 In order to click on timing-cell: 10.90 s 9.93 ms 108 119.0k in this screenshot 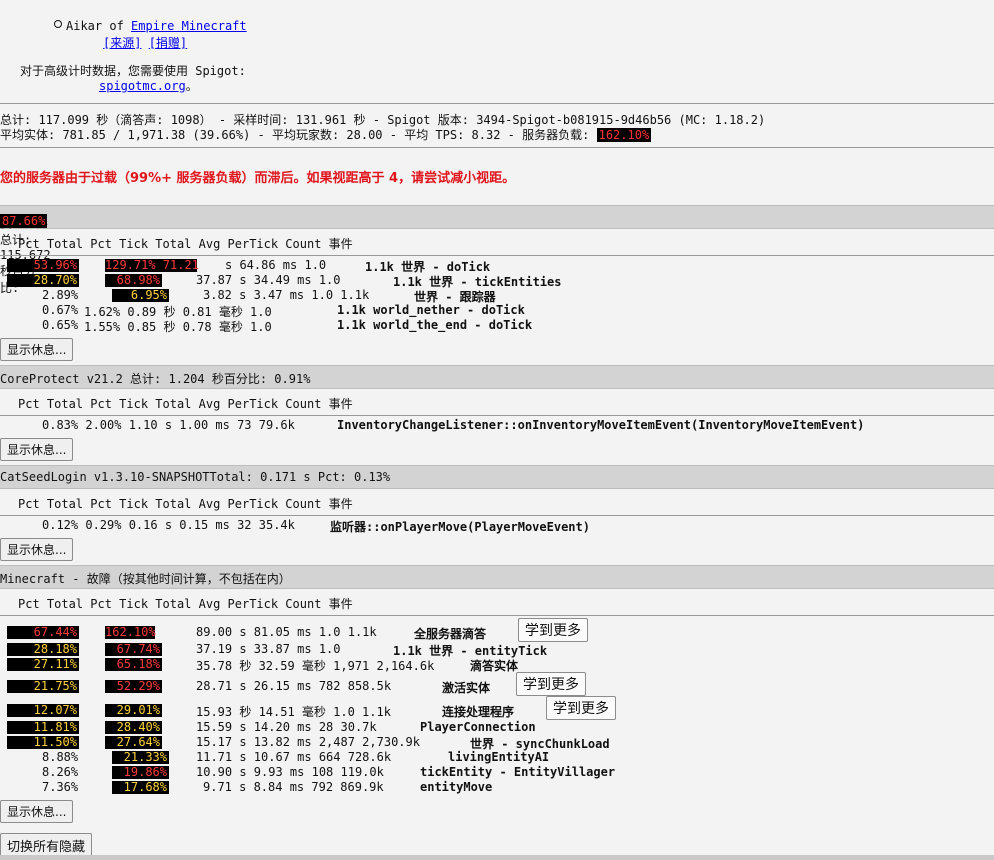, I will do `click(290, 772)`.